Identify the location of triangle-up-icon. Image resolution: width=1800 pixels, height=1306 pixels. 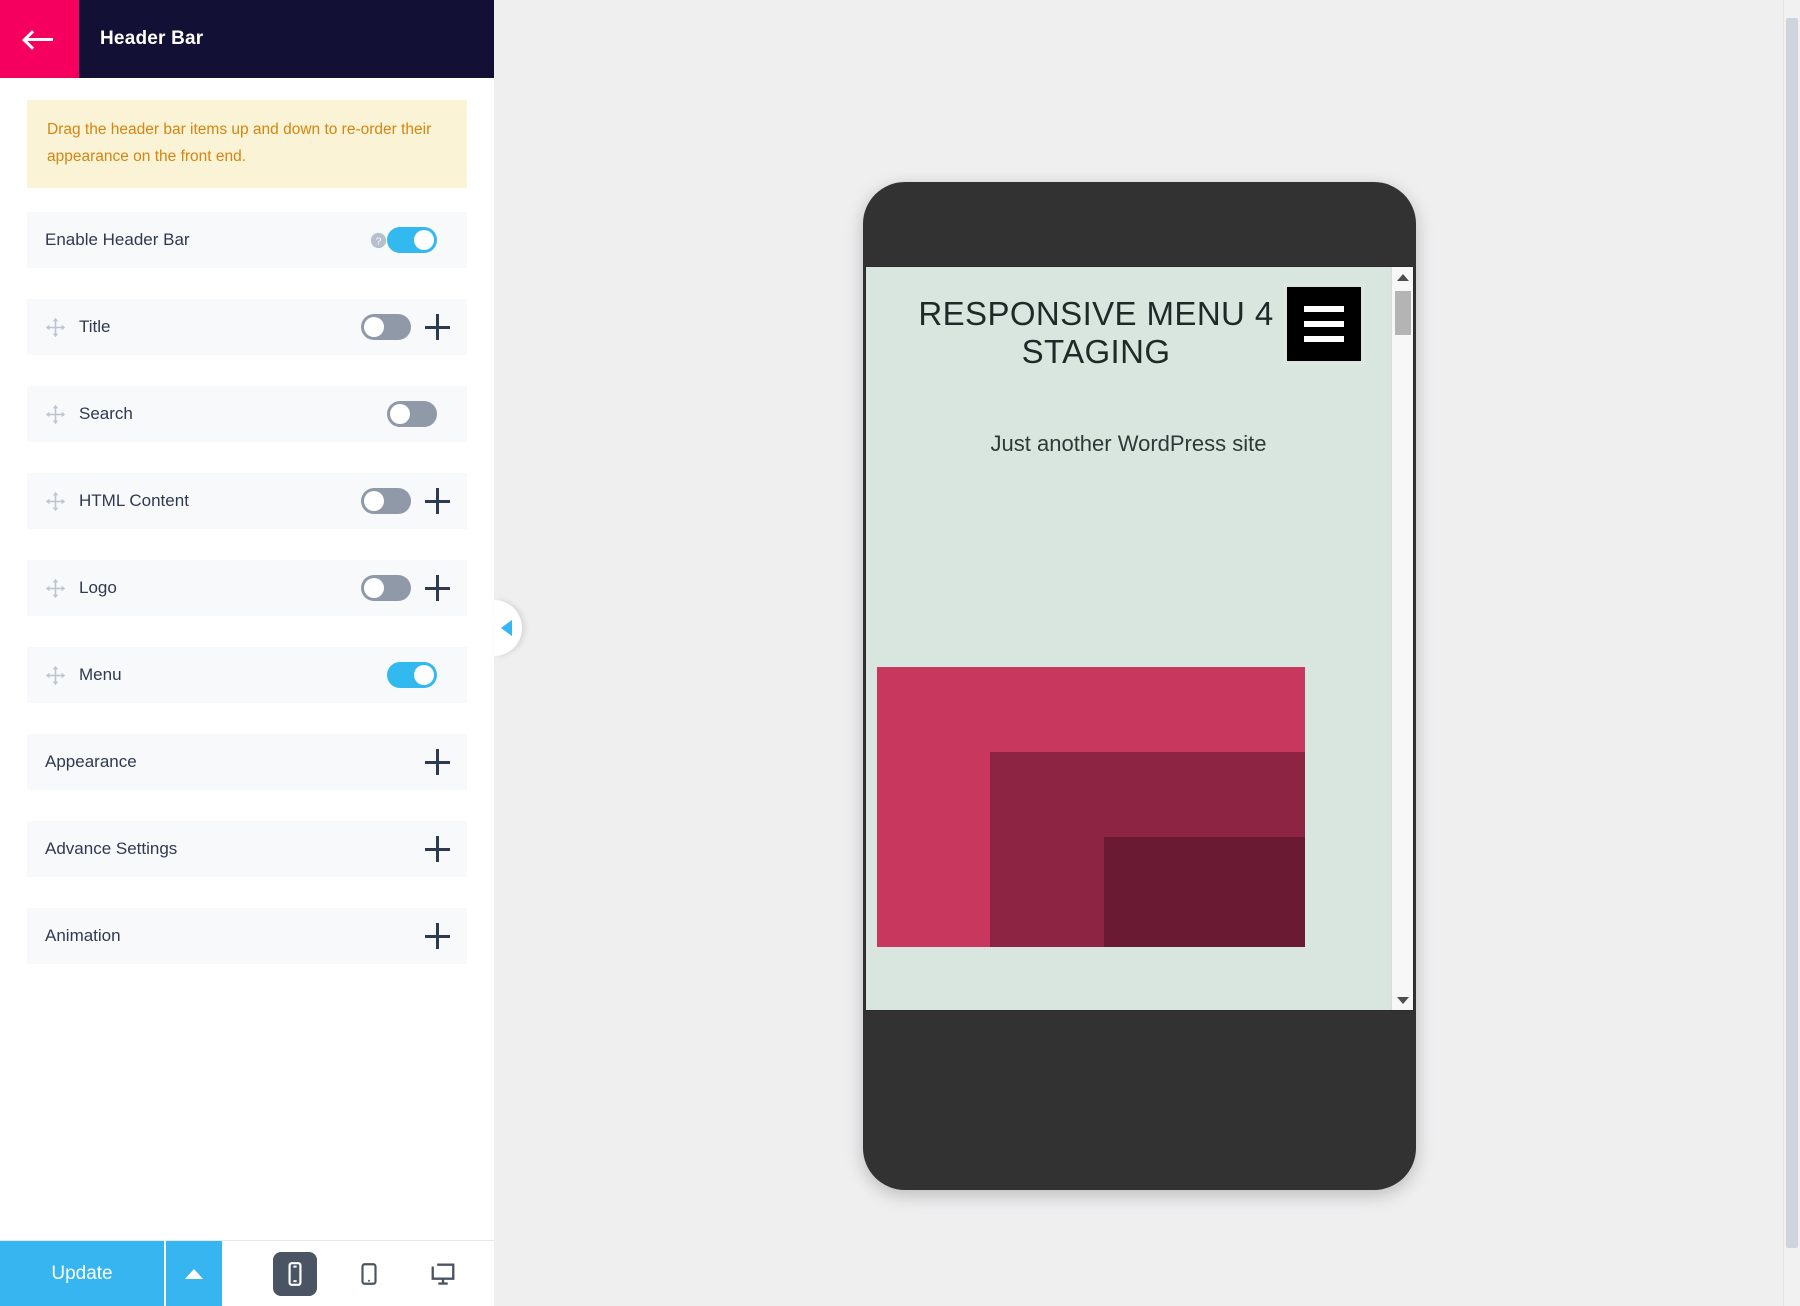
(1402, 277).